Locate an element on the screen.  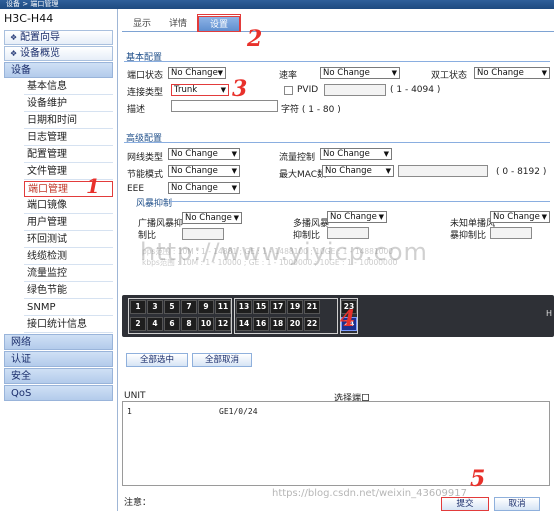
nav-loopback-test: 环回测试 is located at coordinates (68, 240).